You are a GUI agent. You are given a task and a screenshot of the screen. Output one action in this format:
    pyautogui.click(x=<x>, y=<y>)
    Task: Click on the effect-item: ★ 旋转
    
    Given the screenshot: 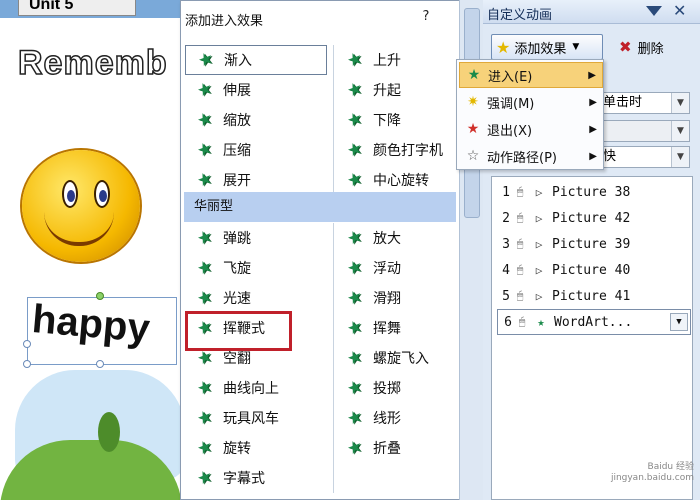 What is the action you would take?
    pyautogui.click(x=257, y=448)
    